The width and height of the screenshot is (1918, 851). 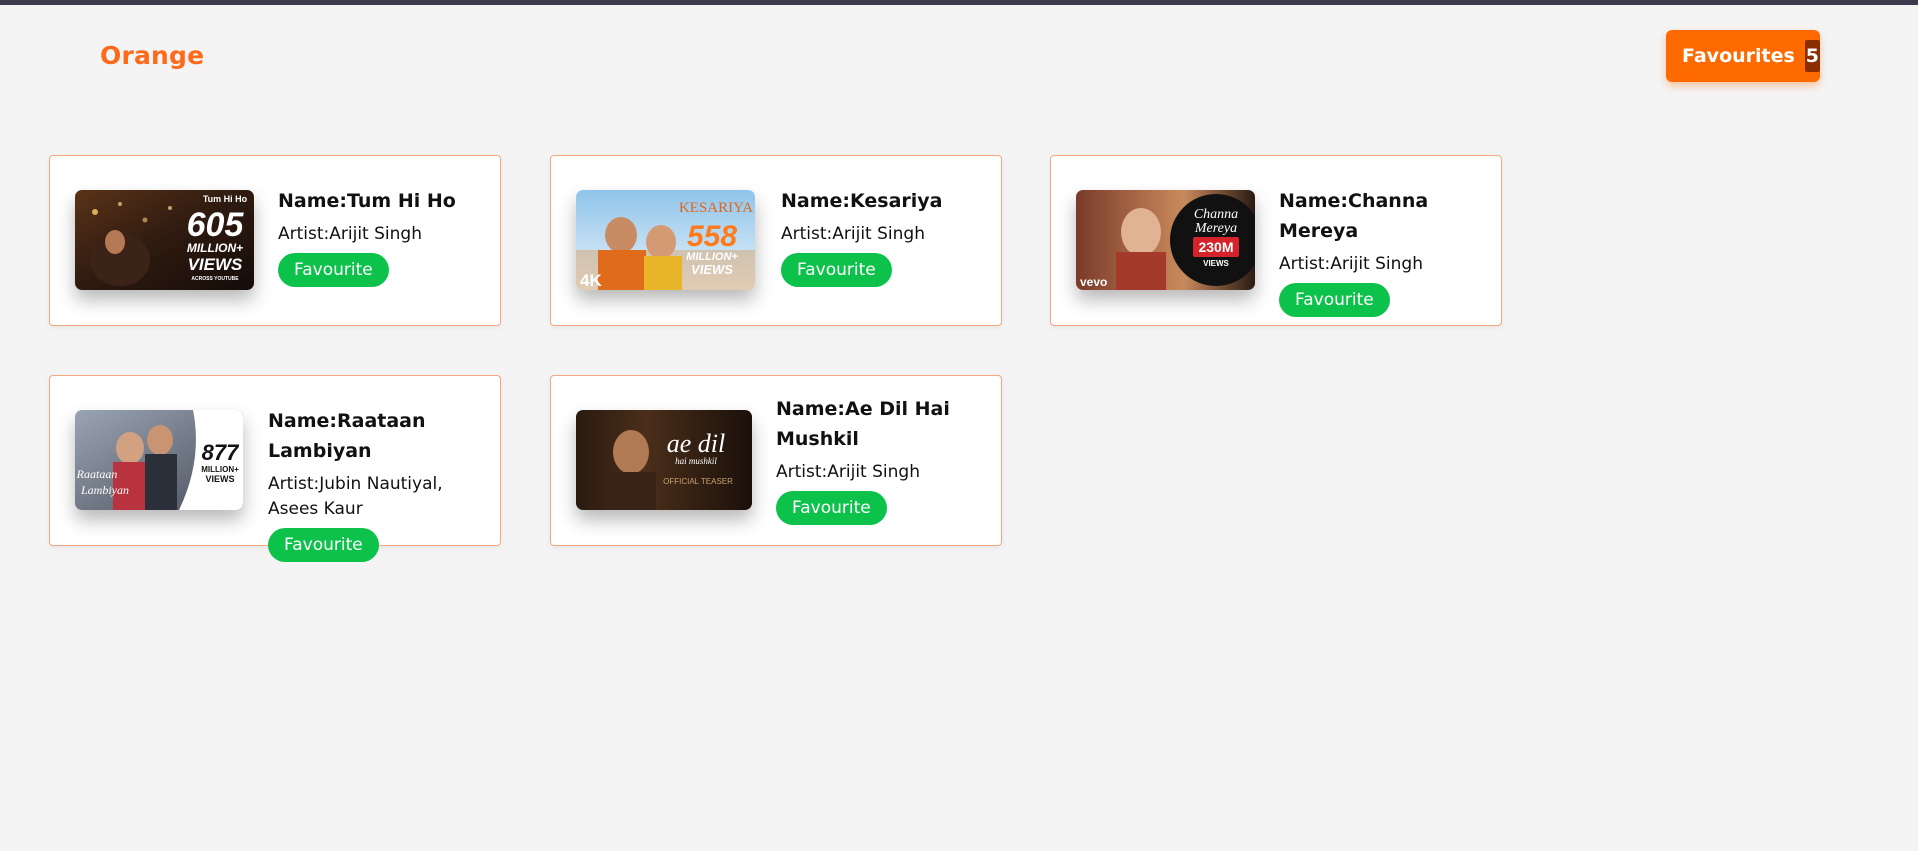 What do you see at coordinates (716, 208) in the screenshot?
I see `svg-text: KESARIYA` at bounding box center [716, 208].